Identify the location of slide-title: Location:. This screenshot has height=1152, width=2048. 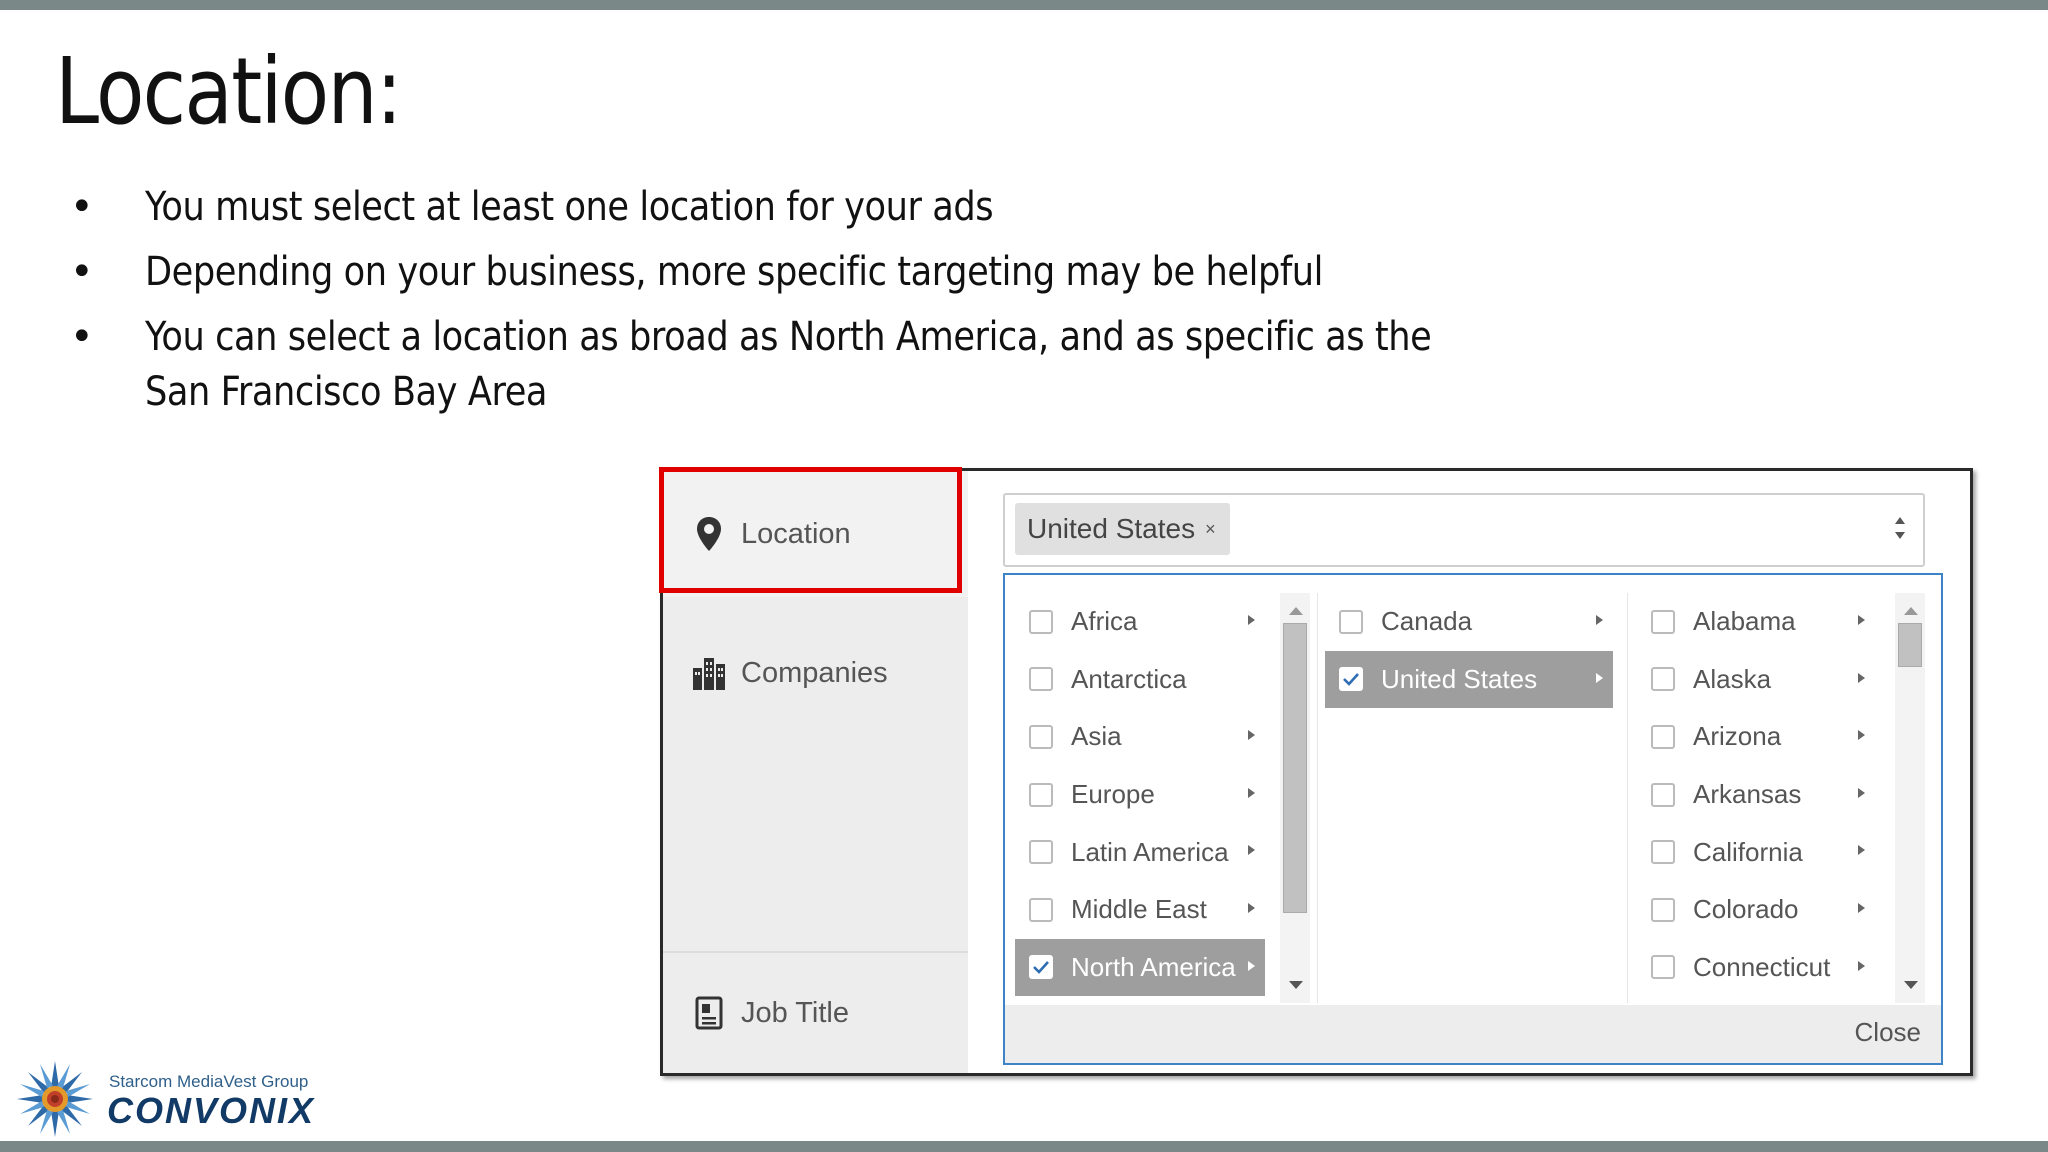
(229, 91).